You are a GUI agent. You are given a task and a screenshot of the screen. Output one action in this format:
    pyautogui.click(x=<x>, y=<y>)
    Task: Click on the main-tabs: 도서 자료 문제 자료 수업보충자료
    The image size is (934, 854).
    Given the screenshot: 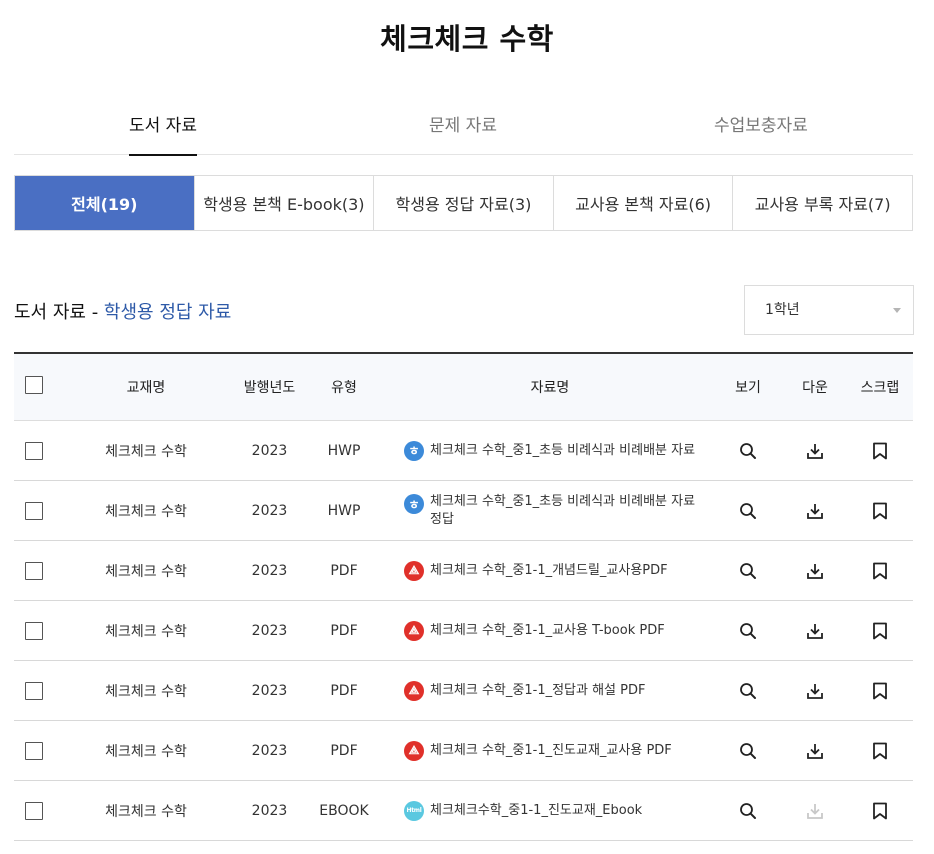 What is the action you would take?
    pyautogui.click(x=463, y=130)
    